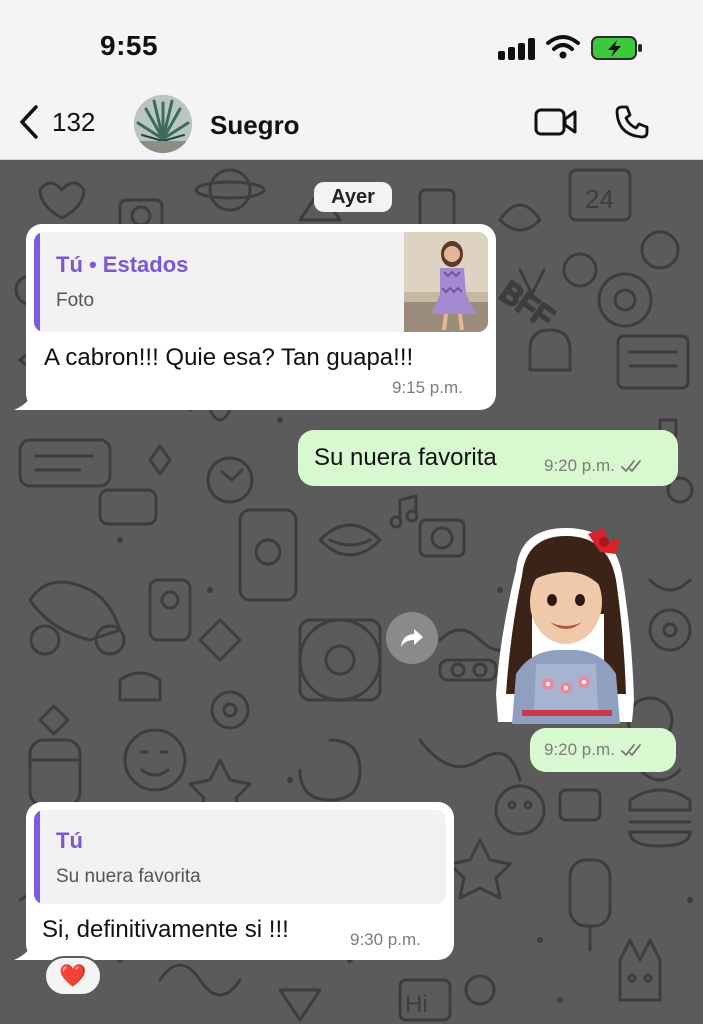 This screenshot has height=1024, width=703. Describe the element at coordinates (616, 48) in the screenshot. I see `battery-icon` at that location.